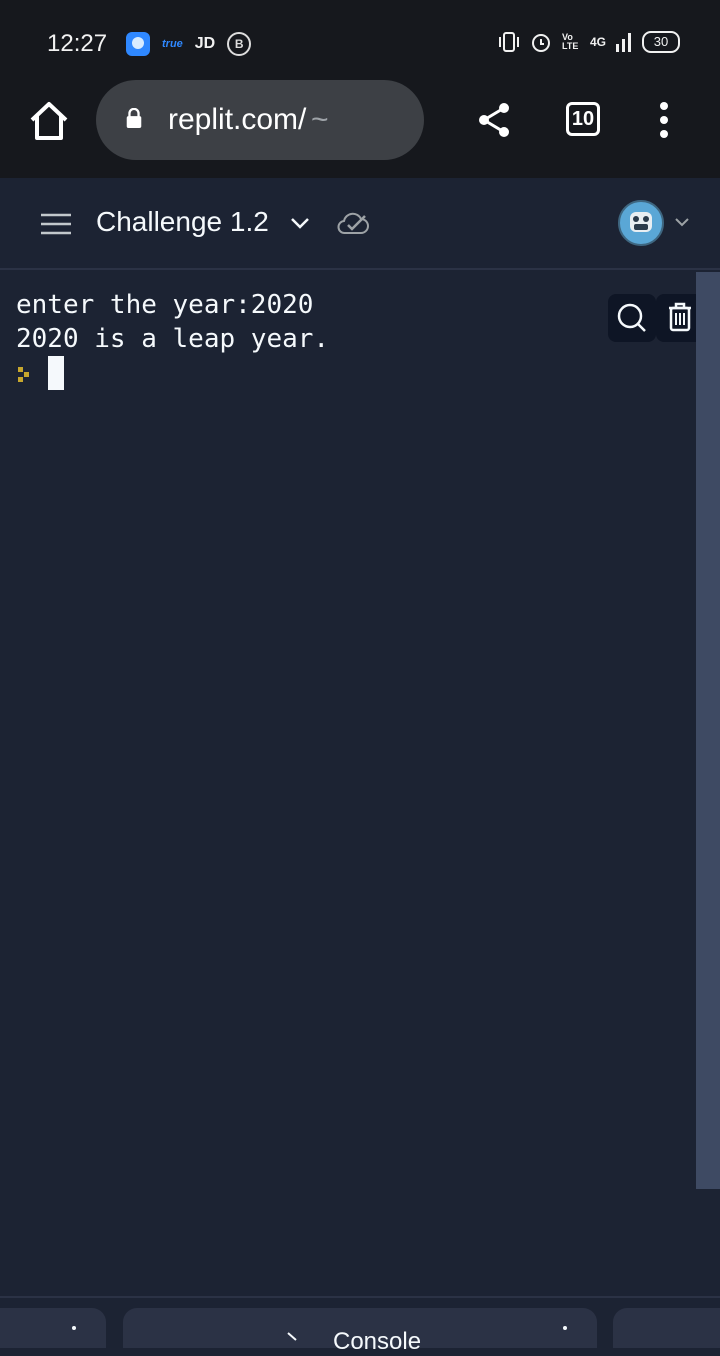  What do you see at coordinates (509, 42) in the screenshot?
I see `vibrate-icon` at bounding box center [509, 42].